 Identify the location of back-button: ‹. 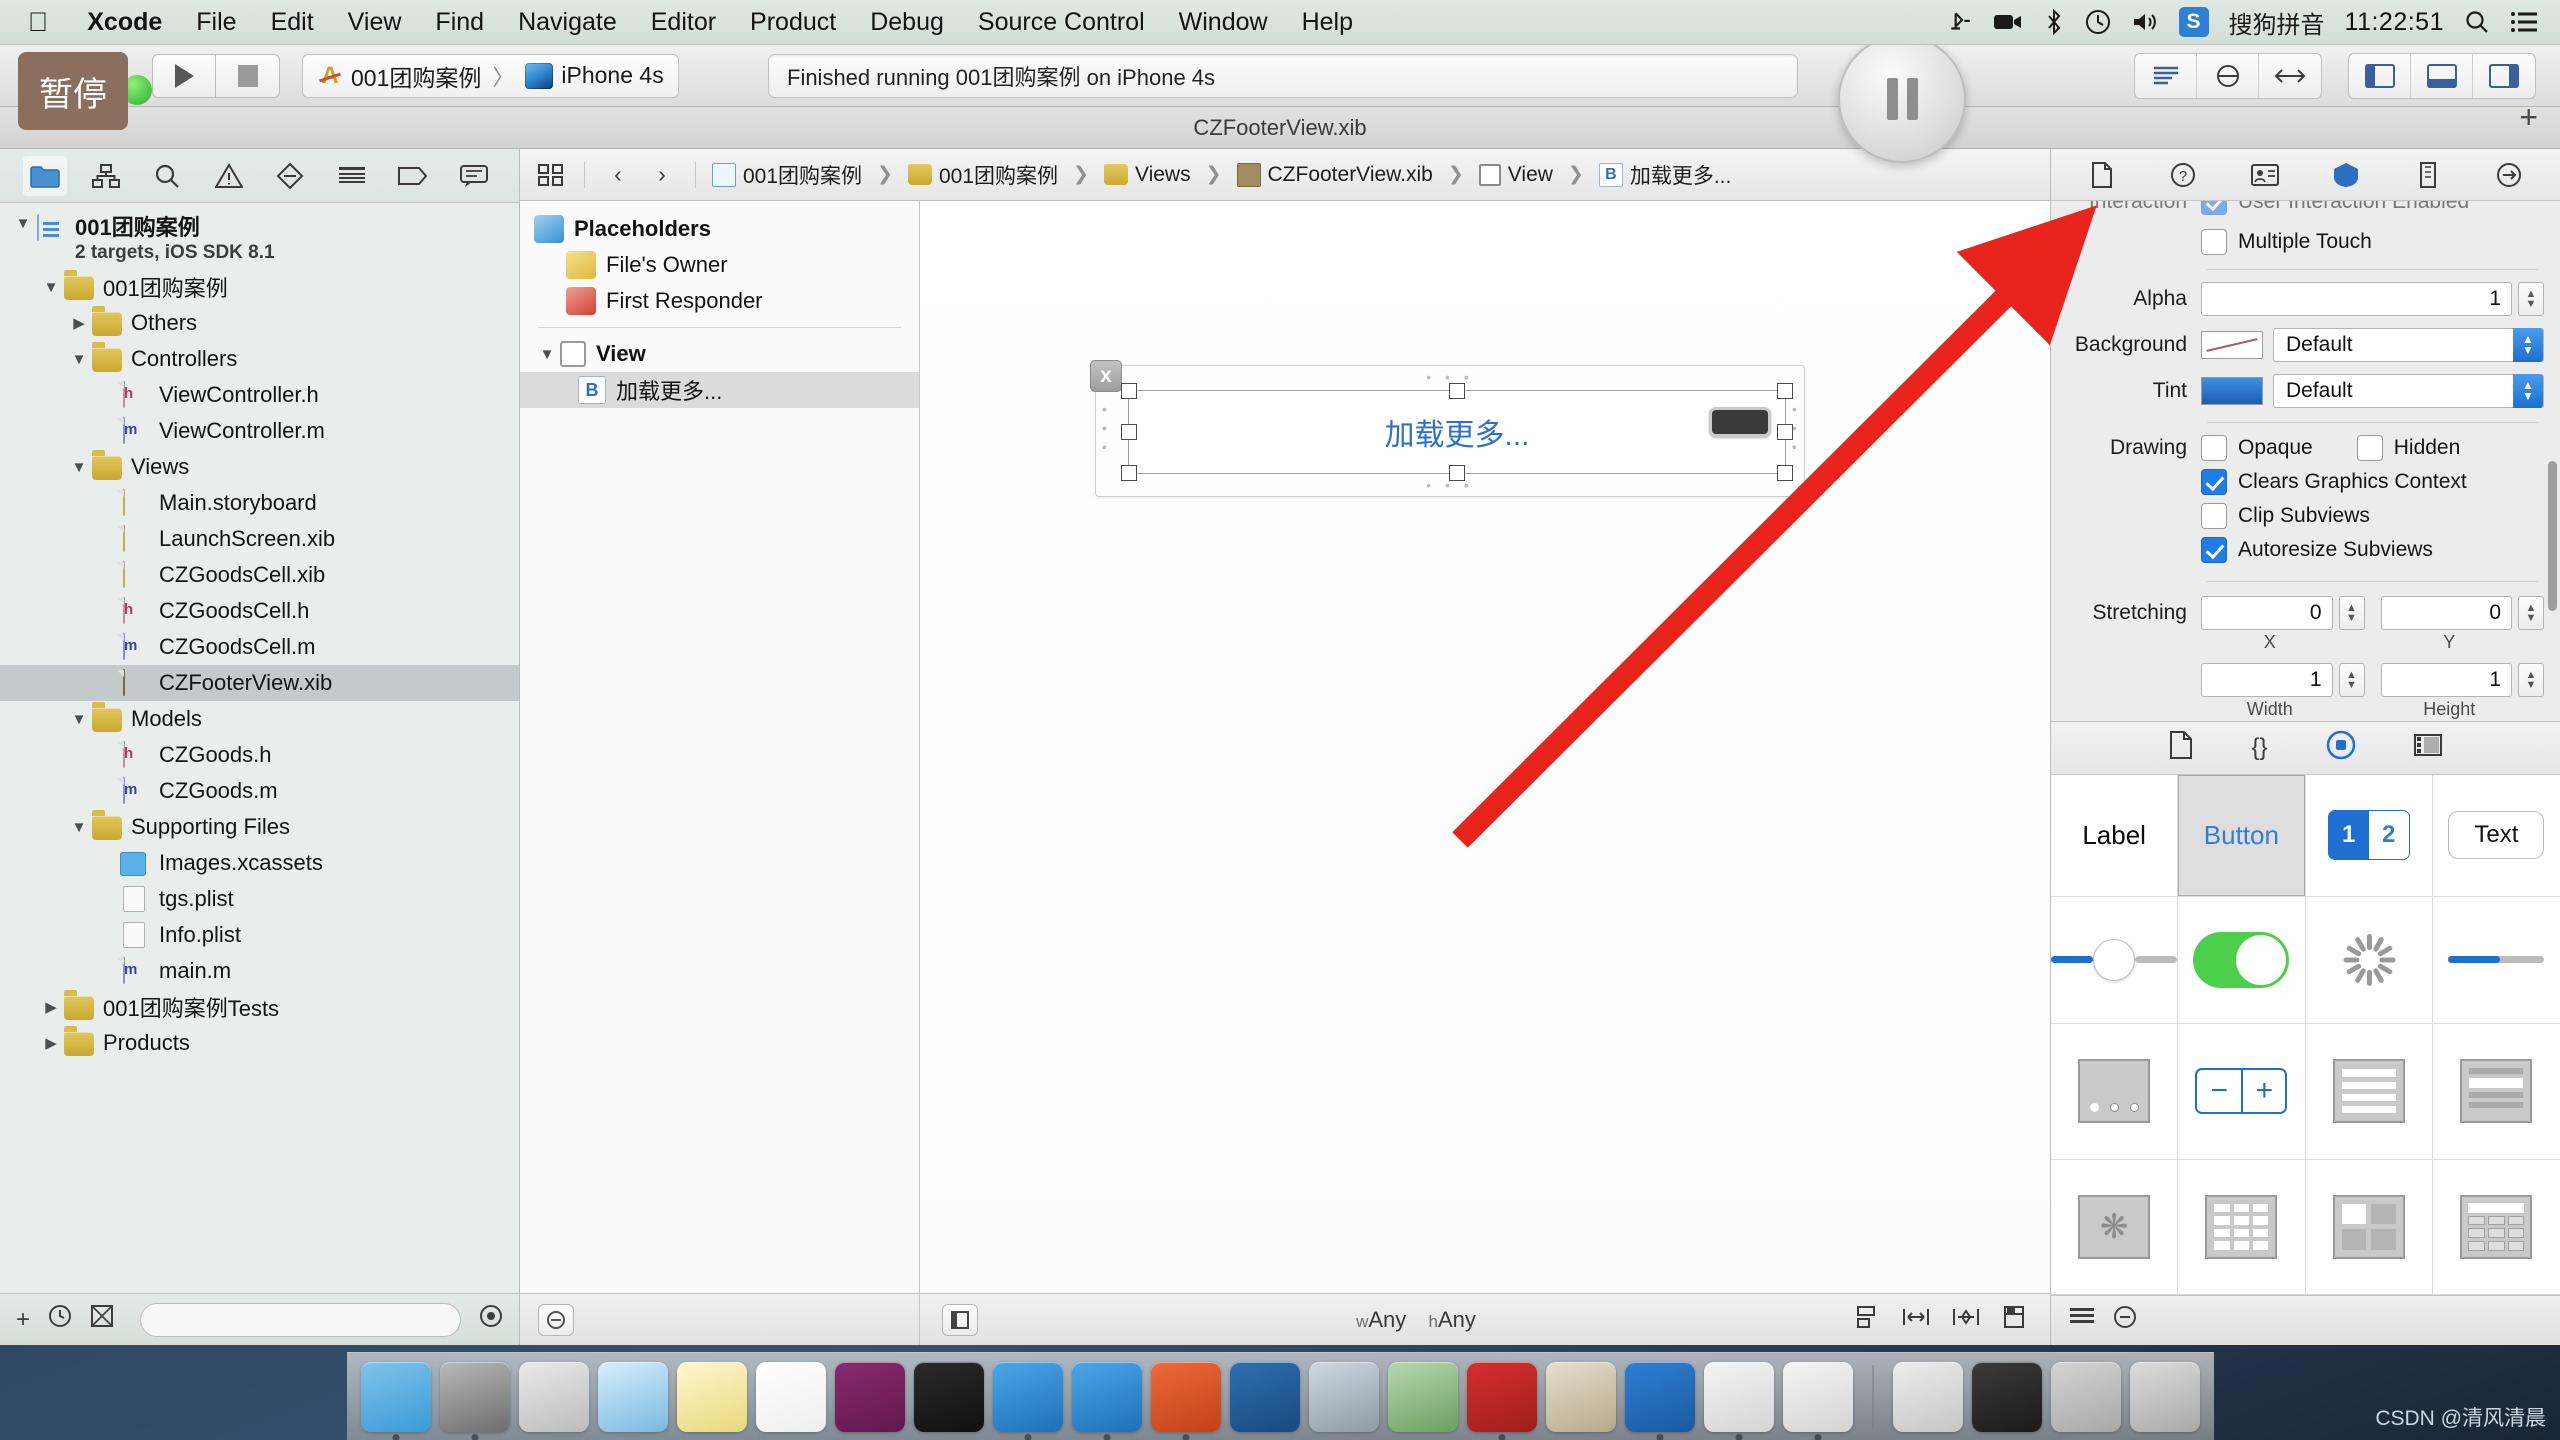
(618, 174).